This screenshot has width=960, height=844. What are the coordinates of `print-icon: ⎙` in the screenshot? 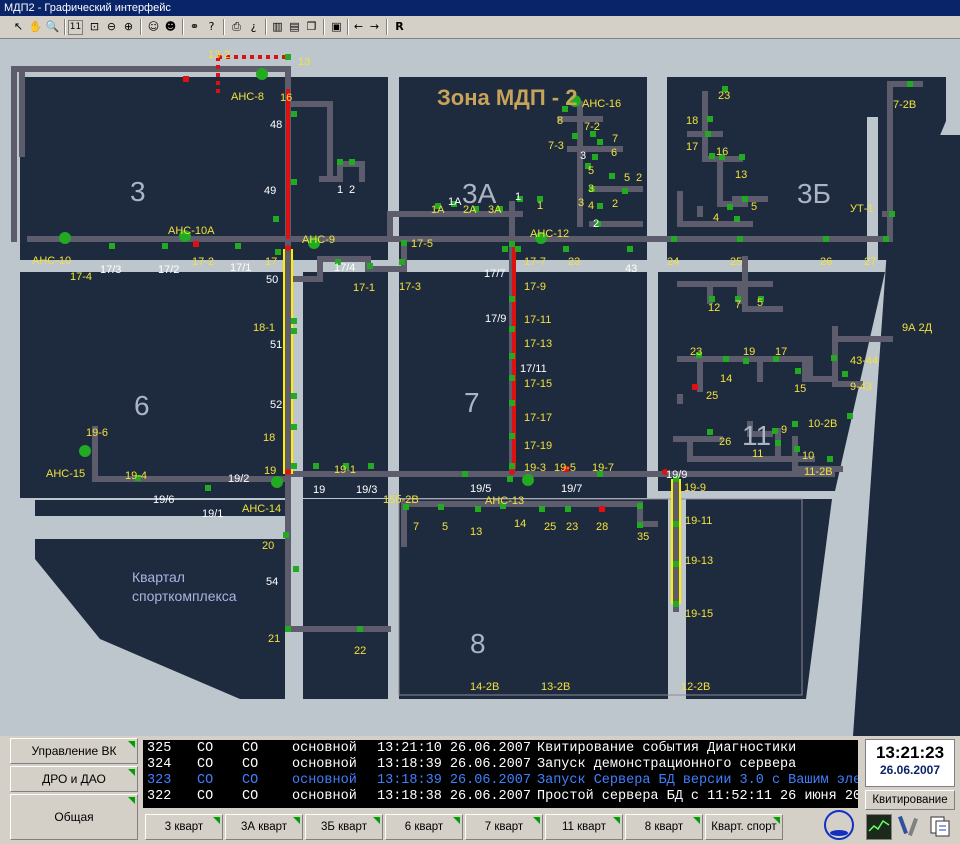 It's located at (236, 26).